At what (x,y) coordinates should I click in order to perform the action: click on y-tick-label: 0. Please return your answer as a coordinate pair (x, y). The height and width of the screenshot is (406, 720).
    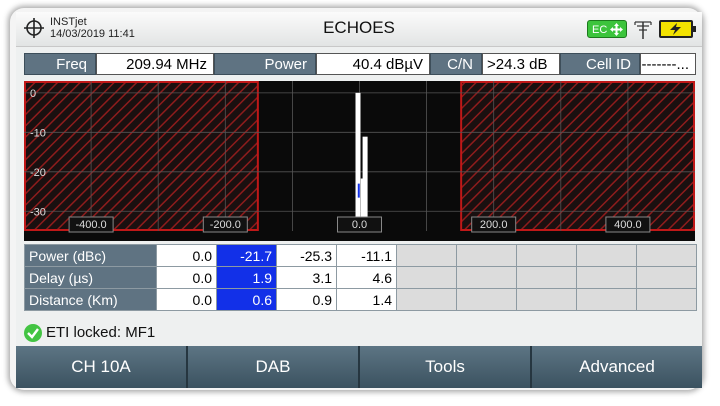
    Looking at the image, I should click on (33, 94).